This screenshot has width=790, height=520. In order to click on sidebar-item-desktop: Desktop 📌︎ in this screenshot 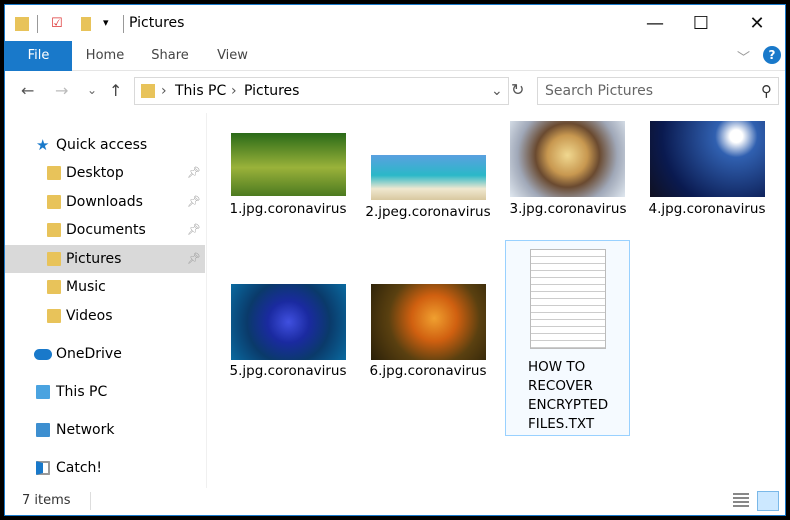, I will do `click(105, 173)`.